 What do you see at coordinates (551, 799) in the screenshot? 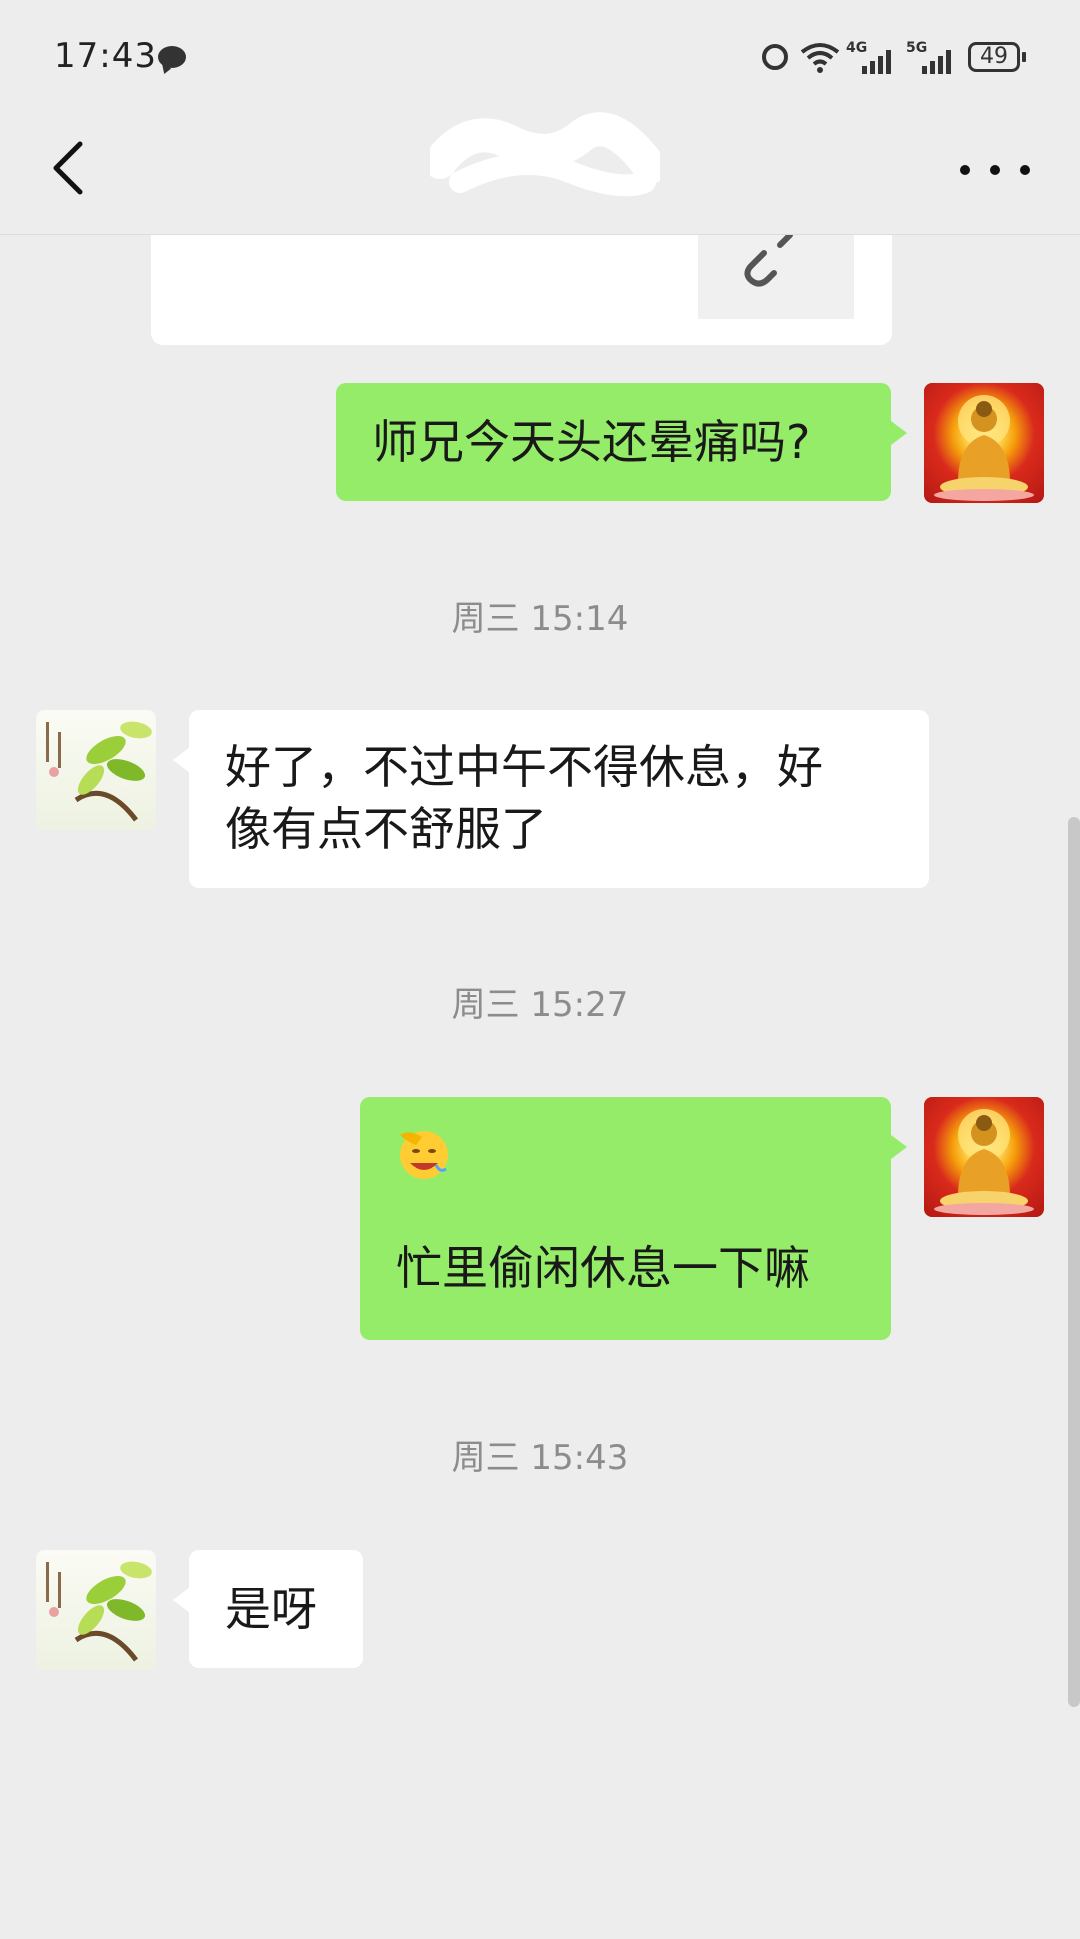
I see `contact-message-bubble: 好了，不过中午不得休息，好 像有点不舒服了` at bounding box center [551, 799].